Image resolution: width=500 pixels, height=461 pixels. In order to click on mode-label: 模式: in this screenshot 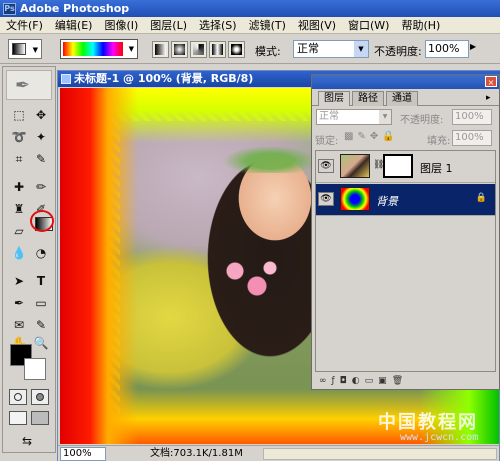, I will do `click(268, 51)`.